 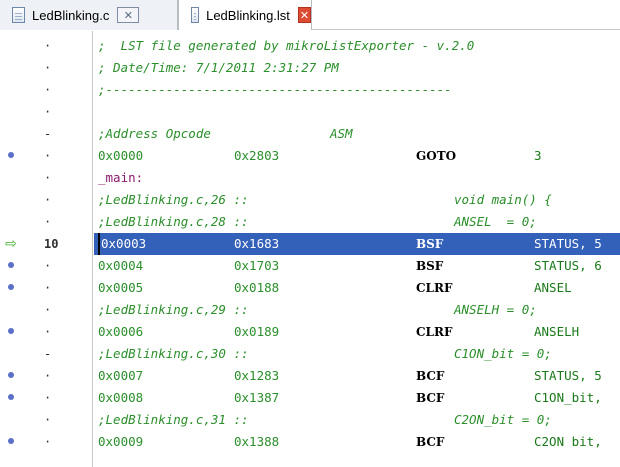 I want to click on tab-label: LedBlinking.lst, so click(x=248, y=15).